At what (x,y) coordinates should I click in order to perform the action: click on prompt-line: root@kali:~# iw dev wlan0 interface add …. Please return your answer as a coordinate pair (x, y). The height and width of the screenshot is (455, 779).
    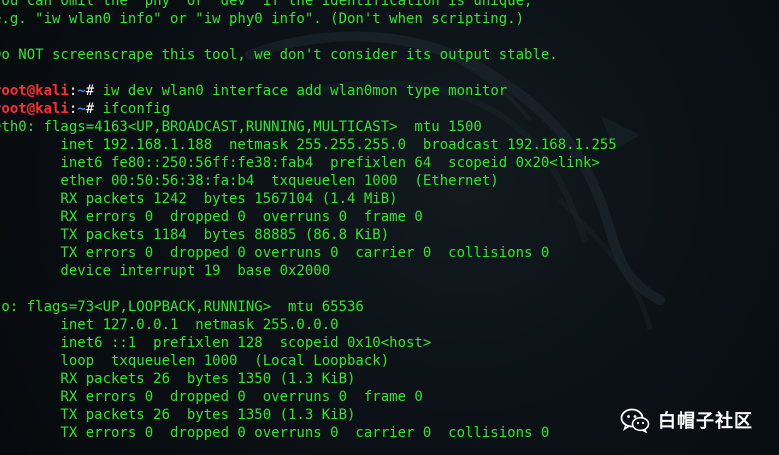
    Looking at the image, I should click on (389, 91).